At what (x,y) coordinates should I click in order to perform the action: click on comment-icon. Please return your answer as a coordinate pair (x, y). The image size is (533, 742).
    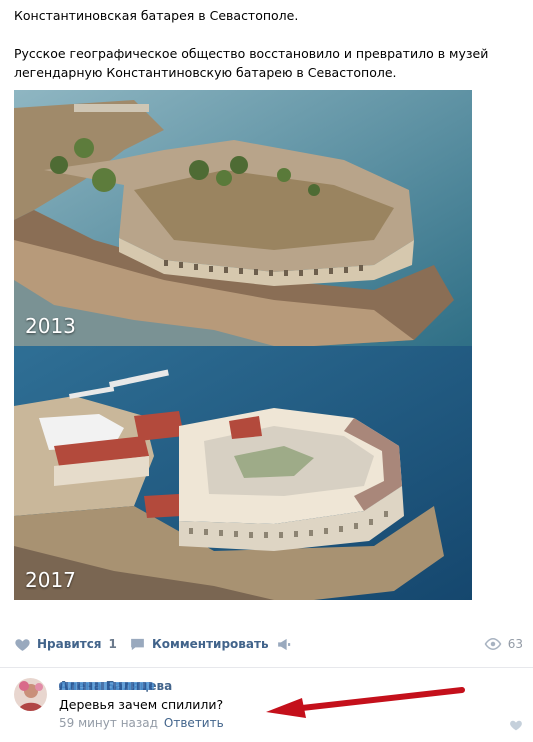
    Looking at the image, I should click on (137, 644).